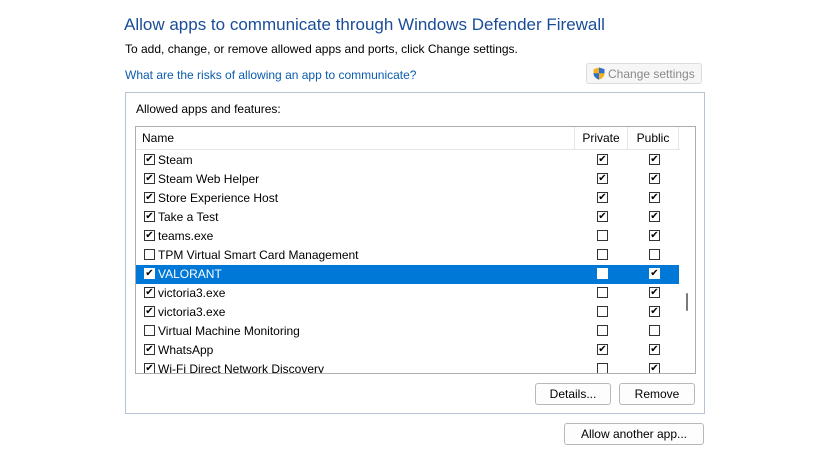  Describe the element at coordinates (653, 138) in the screenshot. I see `column-header-public: Public` at that location.